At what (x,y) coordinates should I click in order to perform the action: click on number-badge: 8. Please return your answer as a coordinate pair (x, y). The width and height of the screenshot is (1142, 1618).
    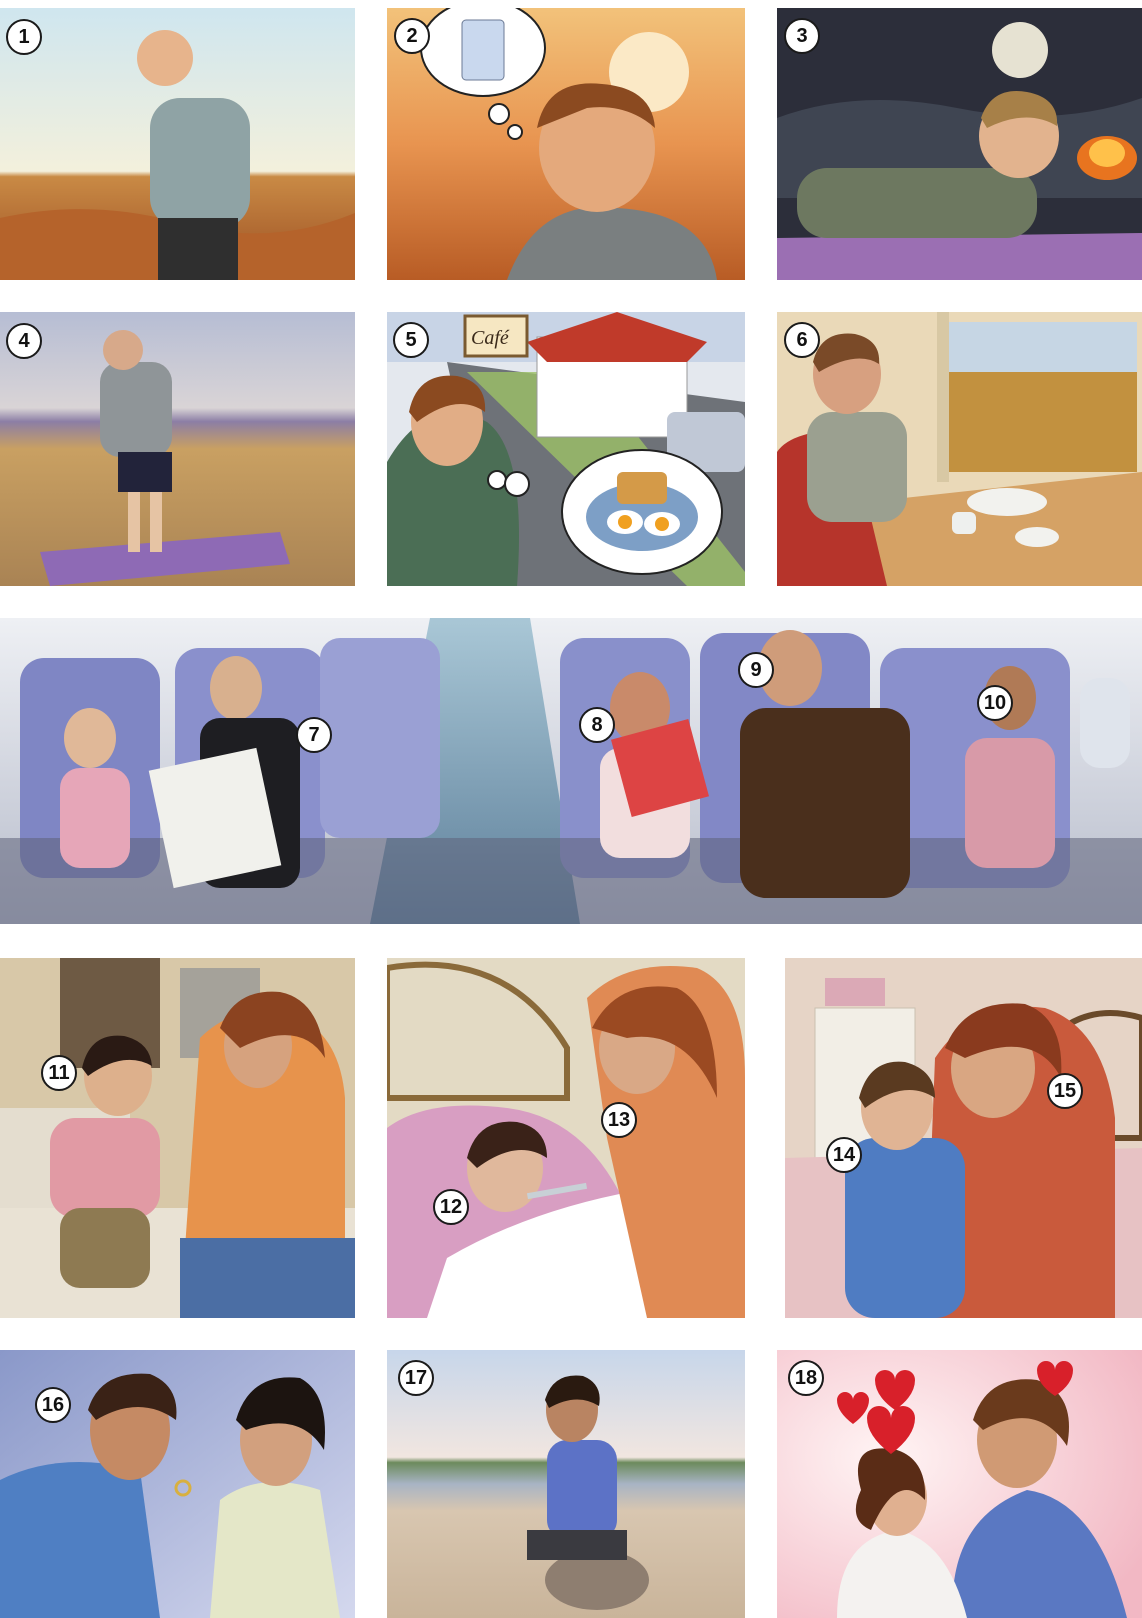
    Looking at the image, I should click on (597, 725).